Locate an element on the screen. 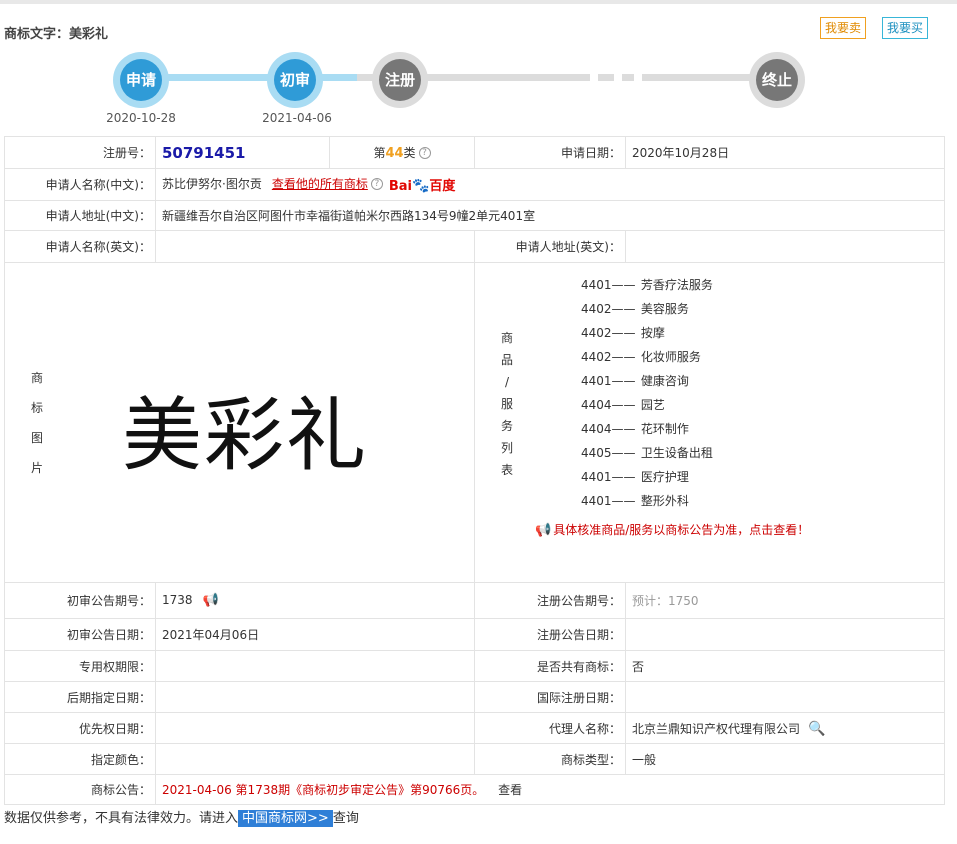  reg-no-value: 50791451 is located at coordinates (204, 152).